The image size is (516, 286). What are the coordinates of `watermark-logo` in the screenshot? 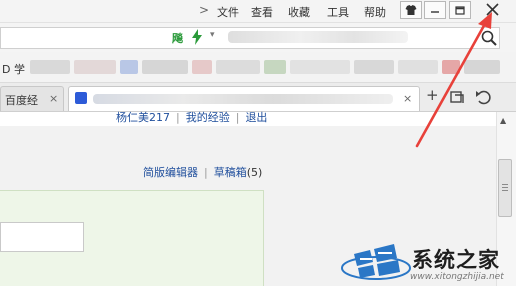 It's located at (376, 262).